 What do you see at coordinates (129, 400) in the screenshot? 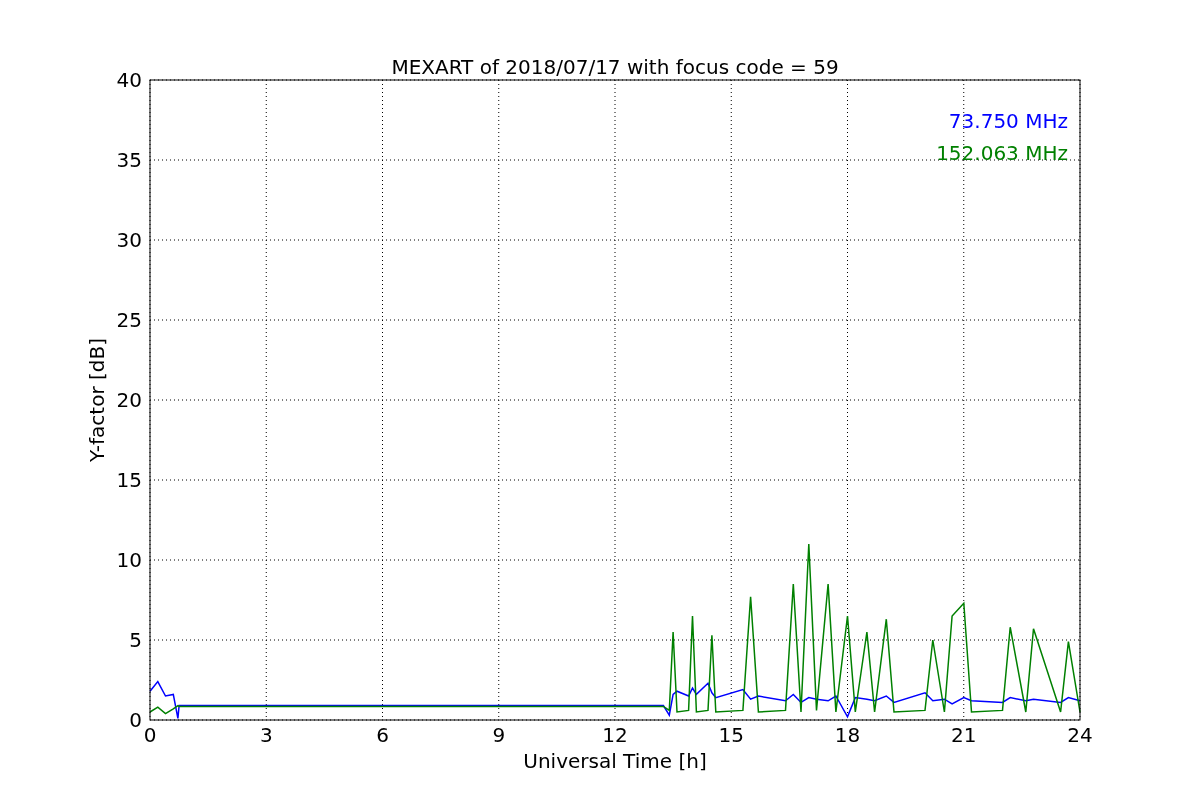
I see `y-tick-label: 20` at bounding box center [129, 400].